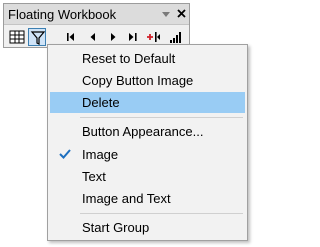 The width and height of the screenshot is (320, 247). What do you see at coordinates (101, 102) in the screenshot?
I see `menu-item-label: Delete` at bounding box center [101, 102].